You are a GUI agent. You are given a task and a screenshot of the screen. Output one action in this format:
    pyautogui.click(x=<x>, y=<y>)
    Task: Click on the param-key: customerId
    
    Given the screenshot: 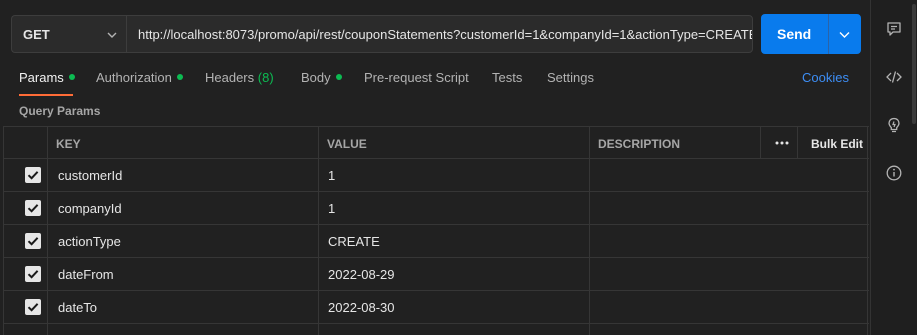 What is the action you would take?
    pyautogui.click(x=90, y=175)
    